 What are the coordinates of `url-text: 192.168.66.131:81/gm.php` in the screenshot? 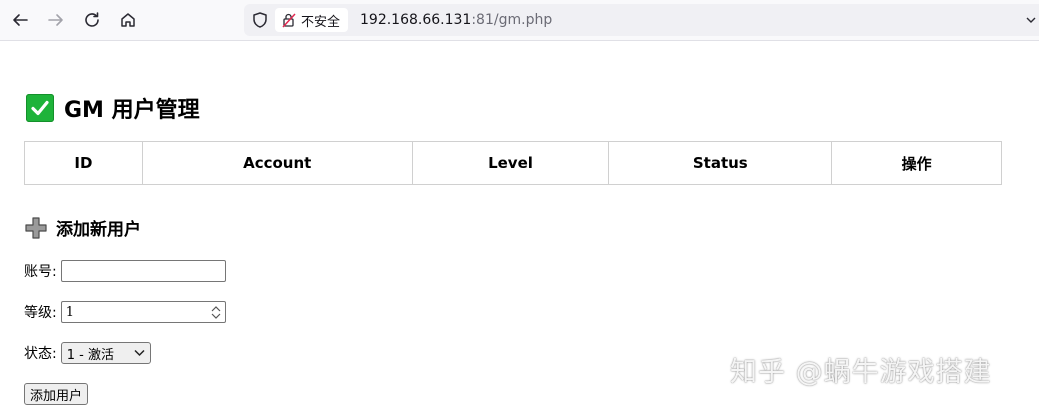 It's located at (456, 20).